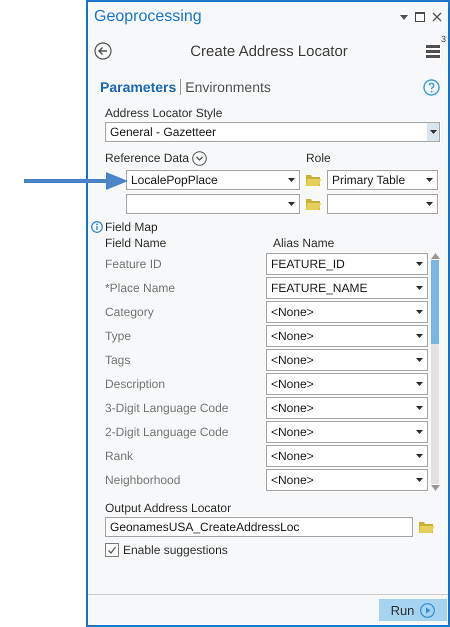 This screenshot has width=450, height=627. Describe the element at coordinates (103, 51) in the screenshot. I see `back-icon` at that location.